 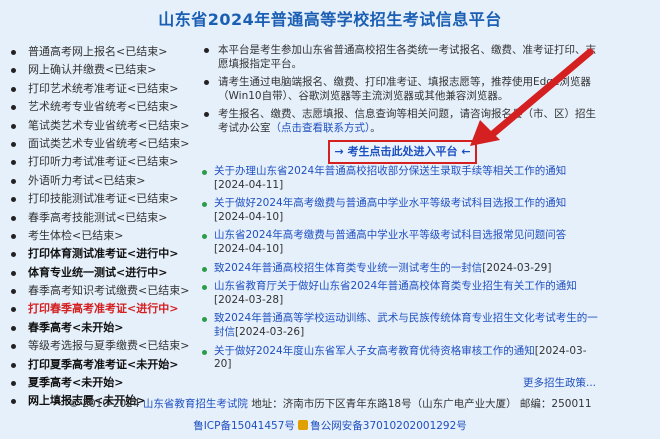 I want to click on notice-date: [2024-03-28], so click(x=249, y=299).